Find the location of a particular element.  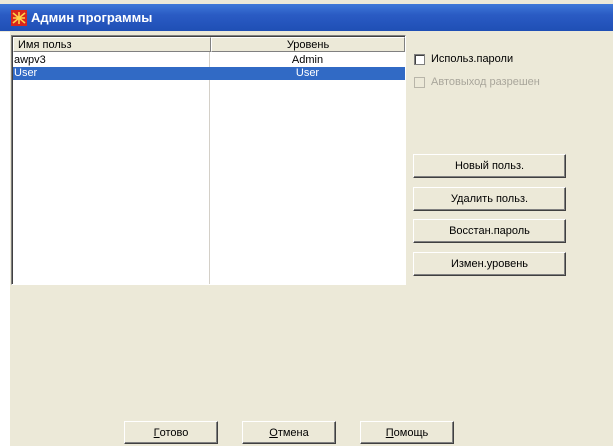

auto-logout-label: Автовыход разрешен is located at coordinates (485, 82).